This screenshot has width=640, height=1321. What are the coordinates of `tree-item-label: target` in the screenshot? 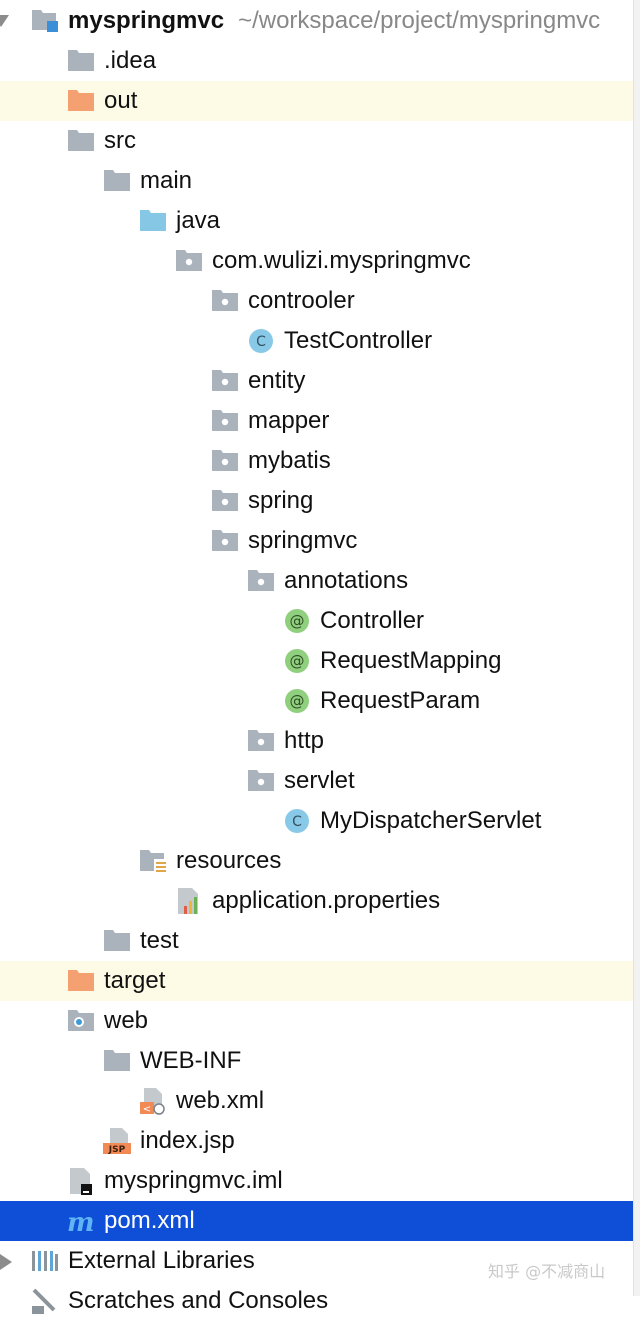 It's located at (135, 980).